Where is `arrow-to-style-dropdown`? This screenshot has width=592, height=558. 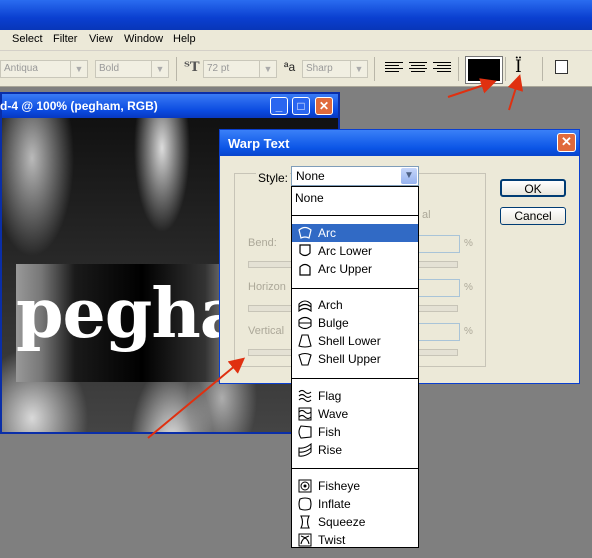
arrow-to-style-dropdown is located at coordinates (196, 398).